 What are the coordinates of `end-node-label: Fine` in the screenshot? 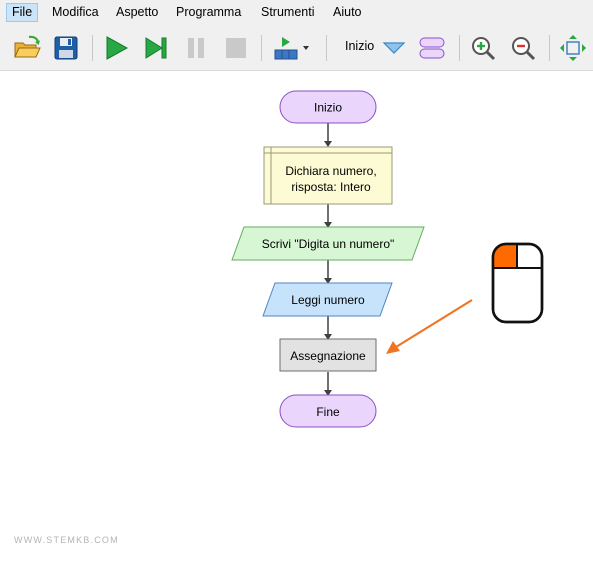 It's located at (328, 412).